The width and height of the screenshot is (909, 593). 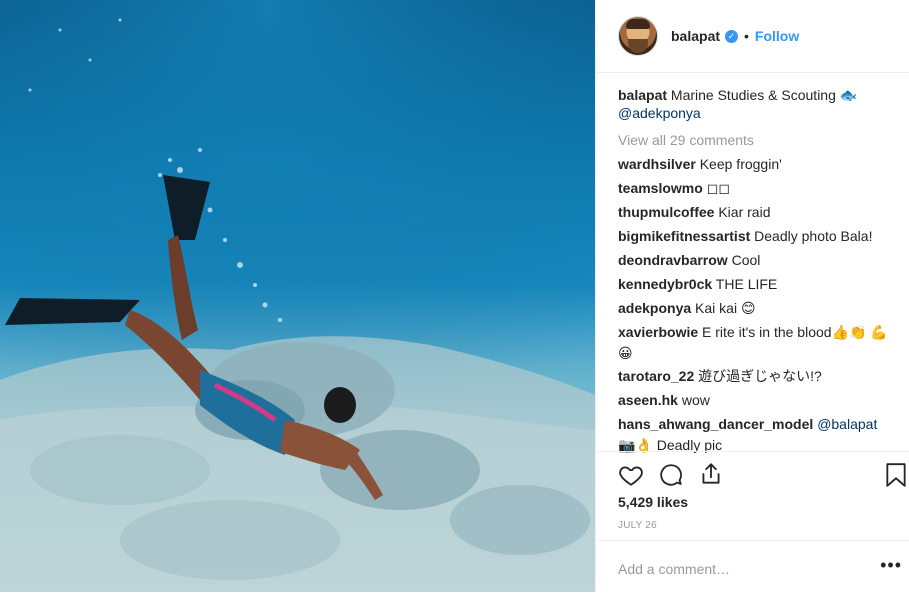 I want to click on comment-text: Kiar raid, so click(x=742, y=212).